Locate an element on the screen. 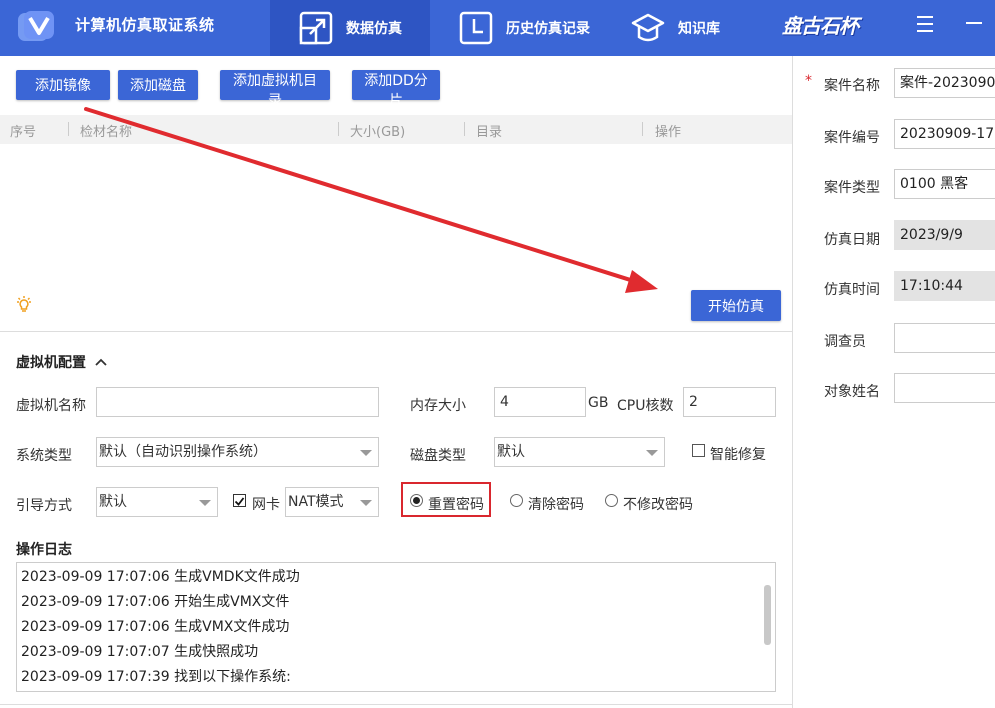 This screenshot has width=995, height=708. nav-data-simulation: 数据仿真 is located at coordinates (350, 28).